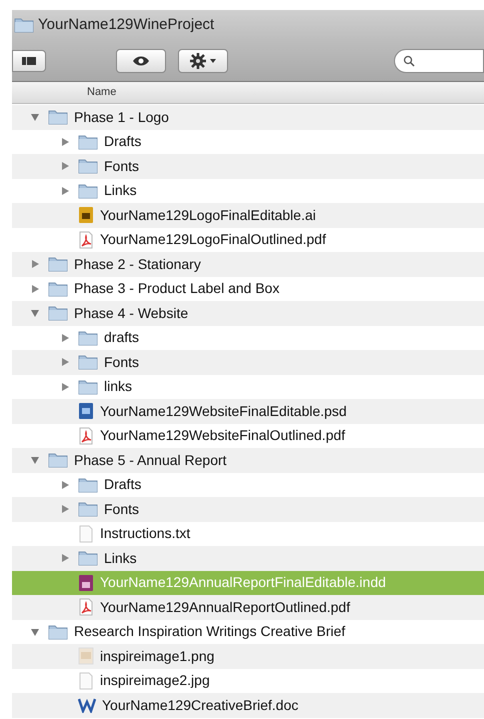  What do you see at coordinates (248, 558) in the screenshot?
I see `file-row: Links` at bounding box center [248, 558].